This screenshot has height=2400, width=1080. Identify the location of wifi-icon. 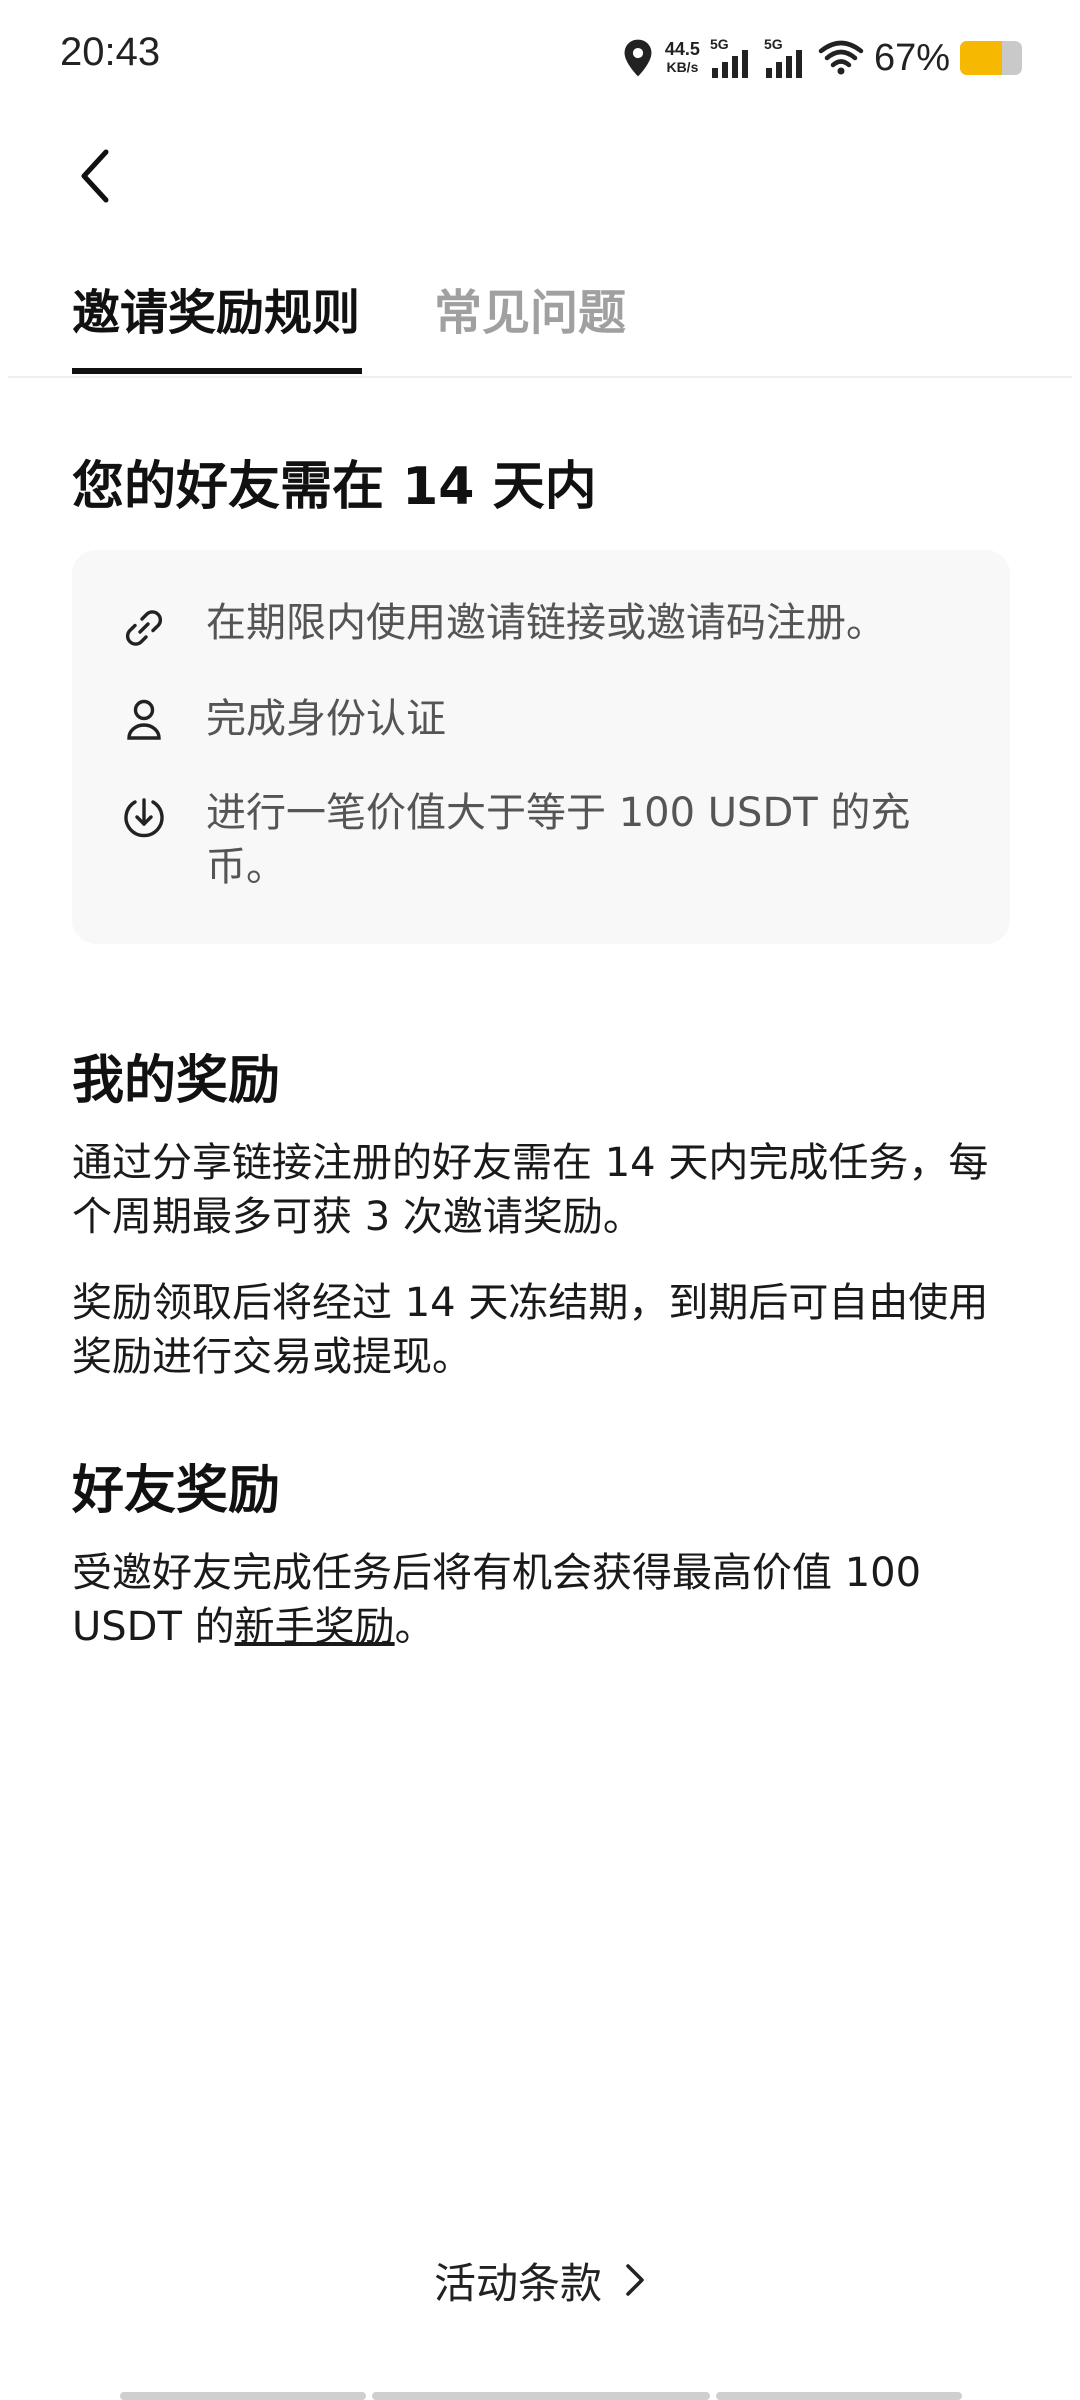
(841, 57).